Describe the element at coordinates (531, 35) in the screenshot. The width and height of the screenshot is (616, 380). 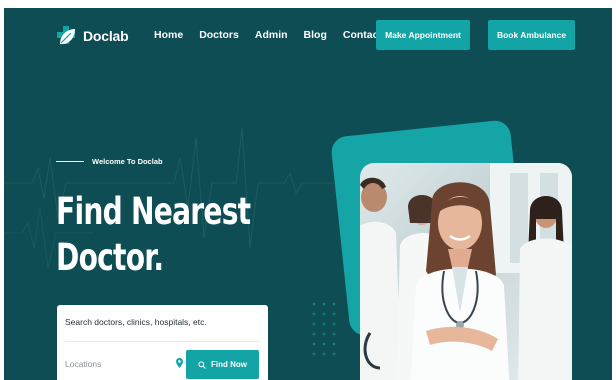
I see `book-ambulance-button: Book Ambulance` at that location.